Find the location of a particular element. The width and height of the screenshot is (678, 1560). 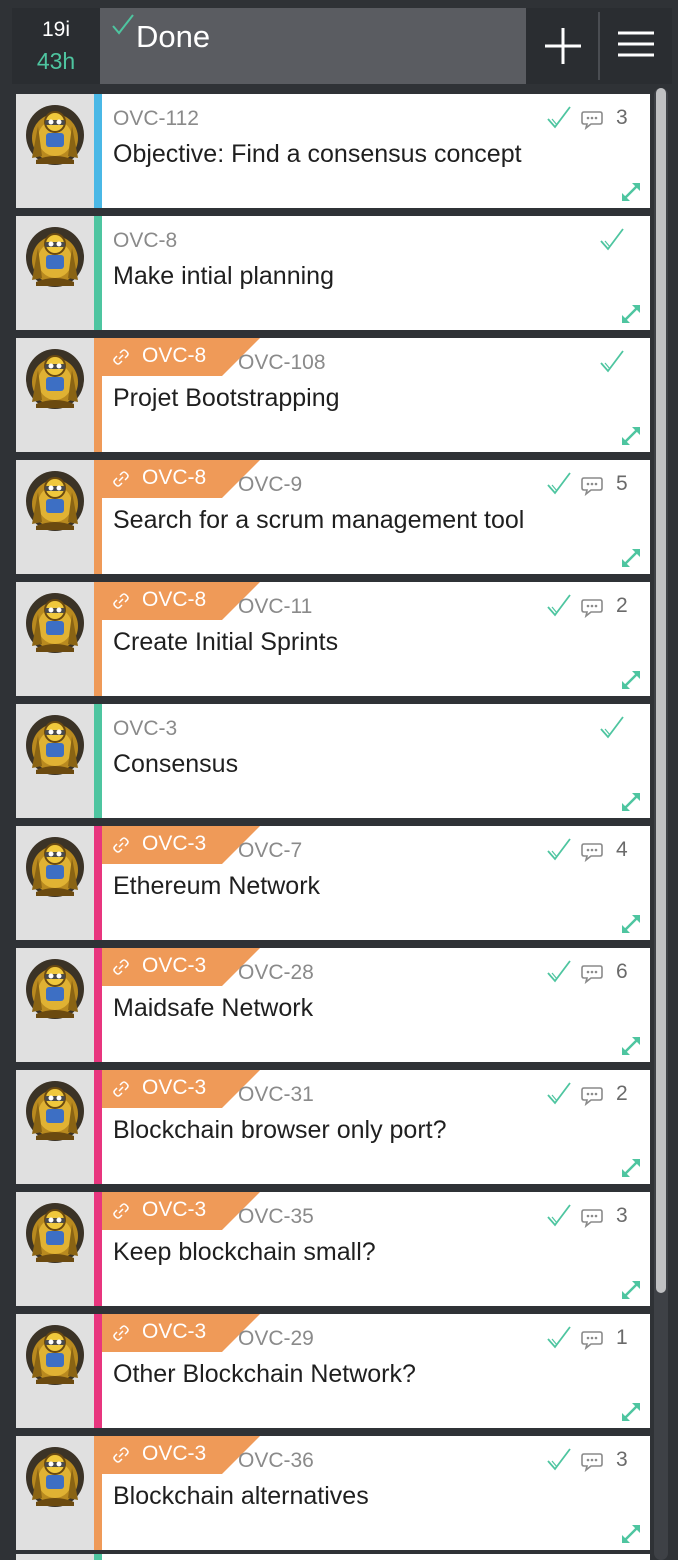

issue-key: OVC-9 is located at coordinates (270, 484).